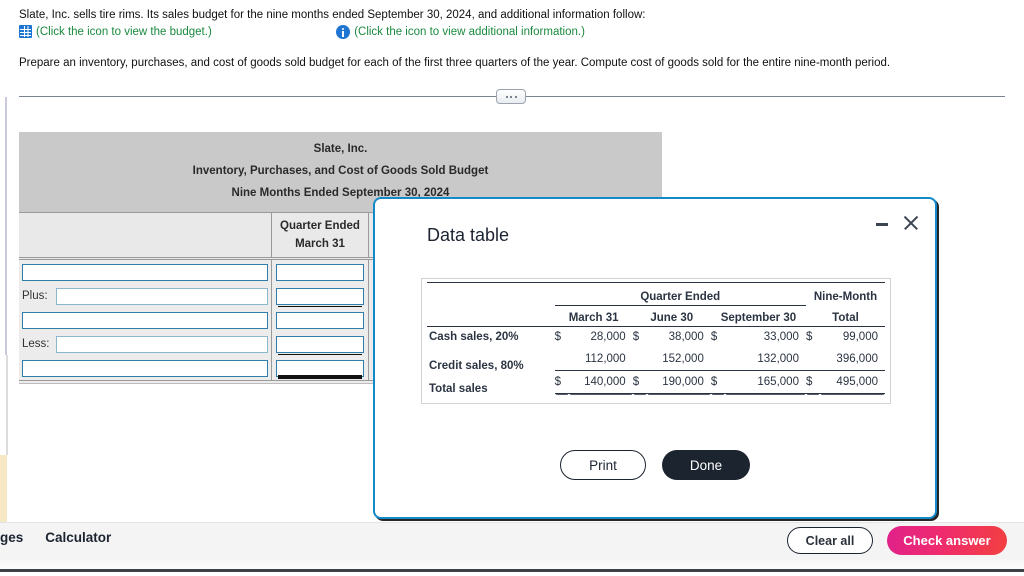  I want to click on worksheet-label-cell: Plus:, so click(145, 296).